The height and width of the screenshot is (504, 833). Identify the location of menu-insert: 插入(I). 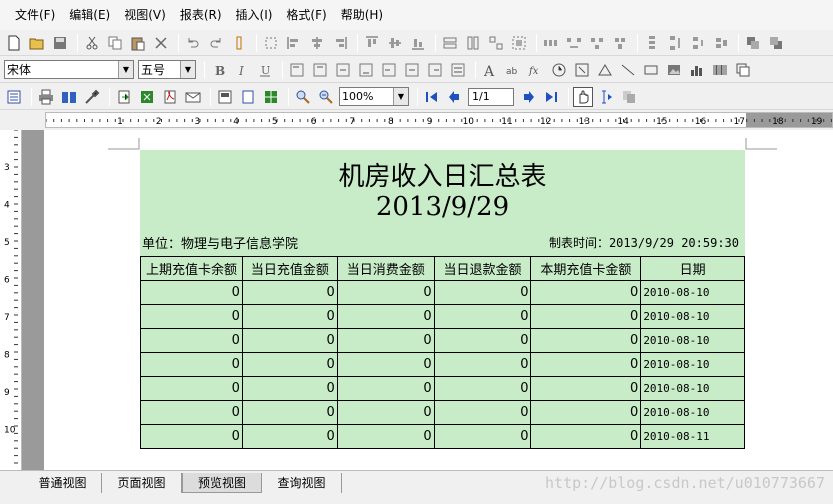
(254, 15).